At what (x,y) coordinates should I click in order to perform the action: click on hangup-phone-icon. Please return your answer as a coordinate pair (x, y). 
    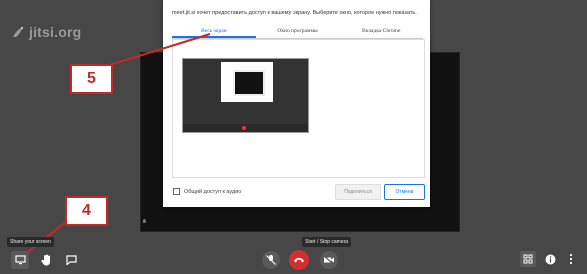
    Looking at the image, I should click on (299, 260).